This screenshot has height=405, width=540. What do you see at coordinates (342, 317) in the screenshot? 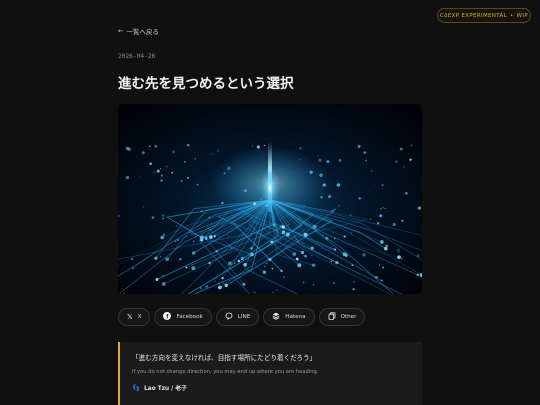
I see `share-other-button: Other` at bounding box center [342, 317].